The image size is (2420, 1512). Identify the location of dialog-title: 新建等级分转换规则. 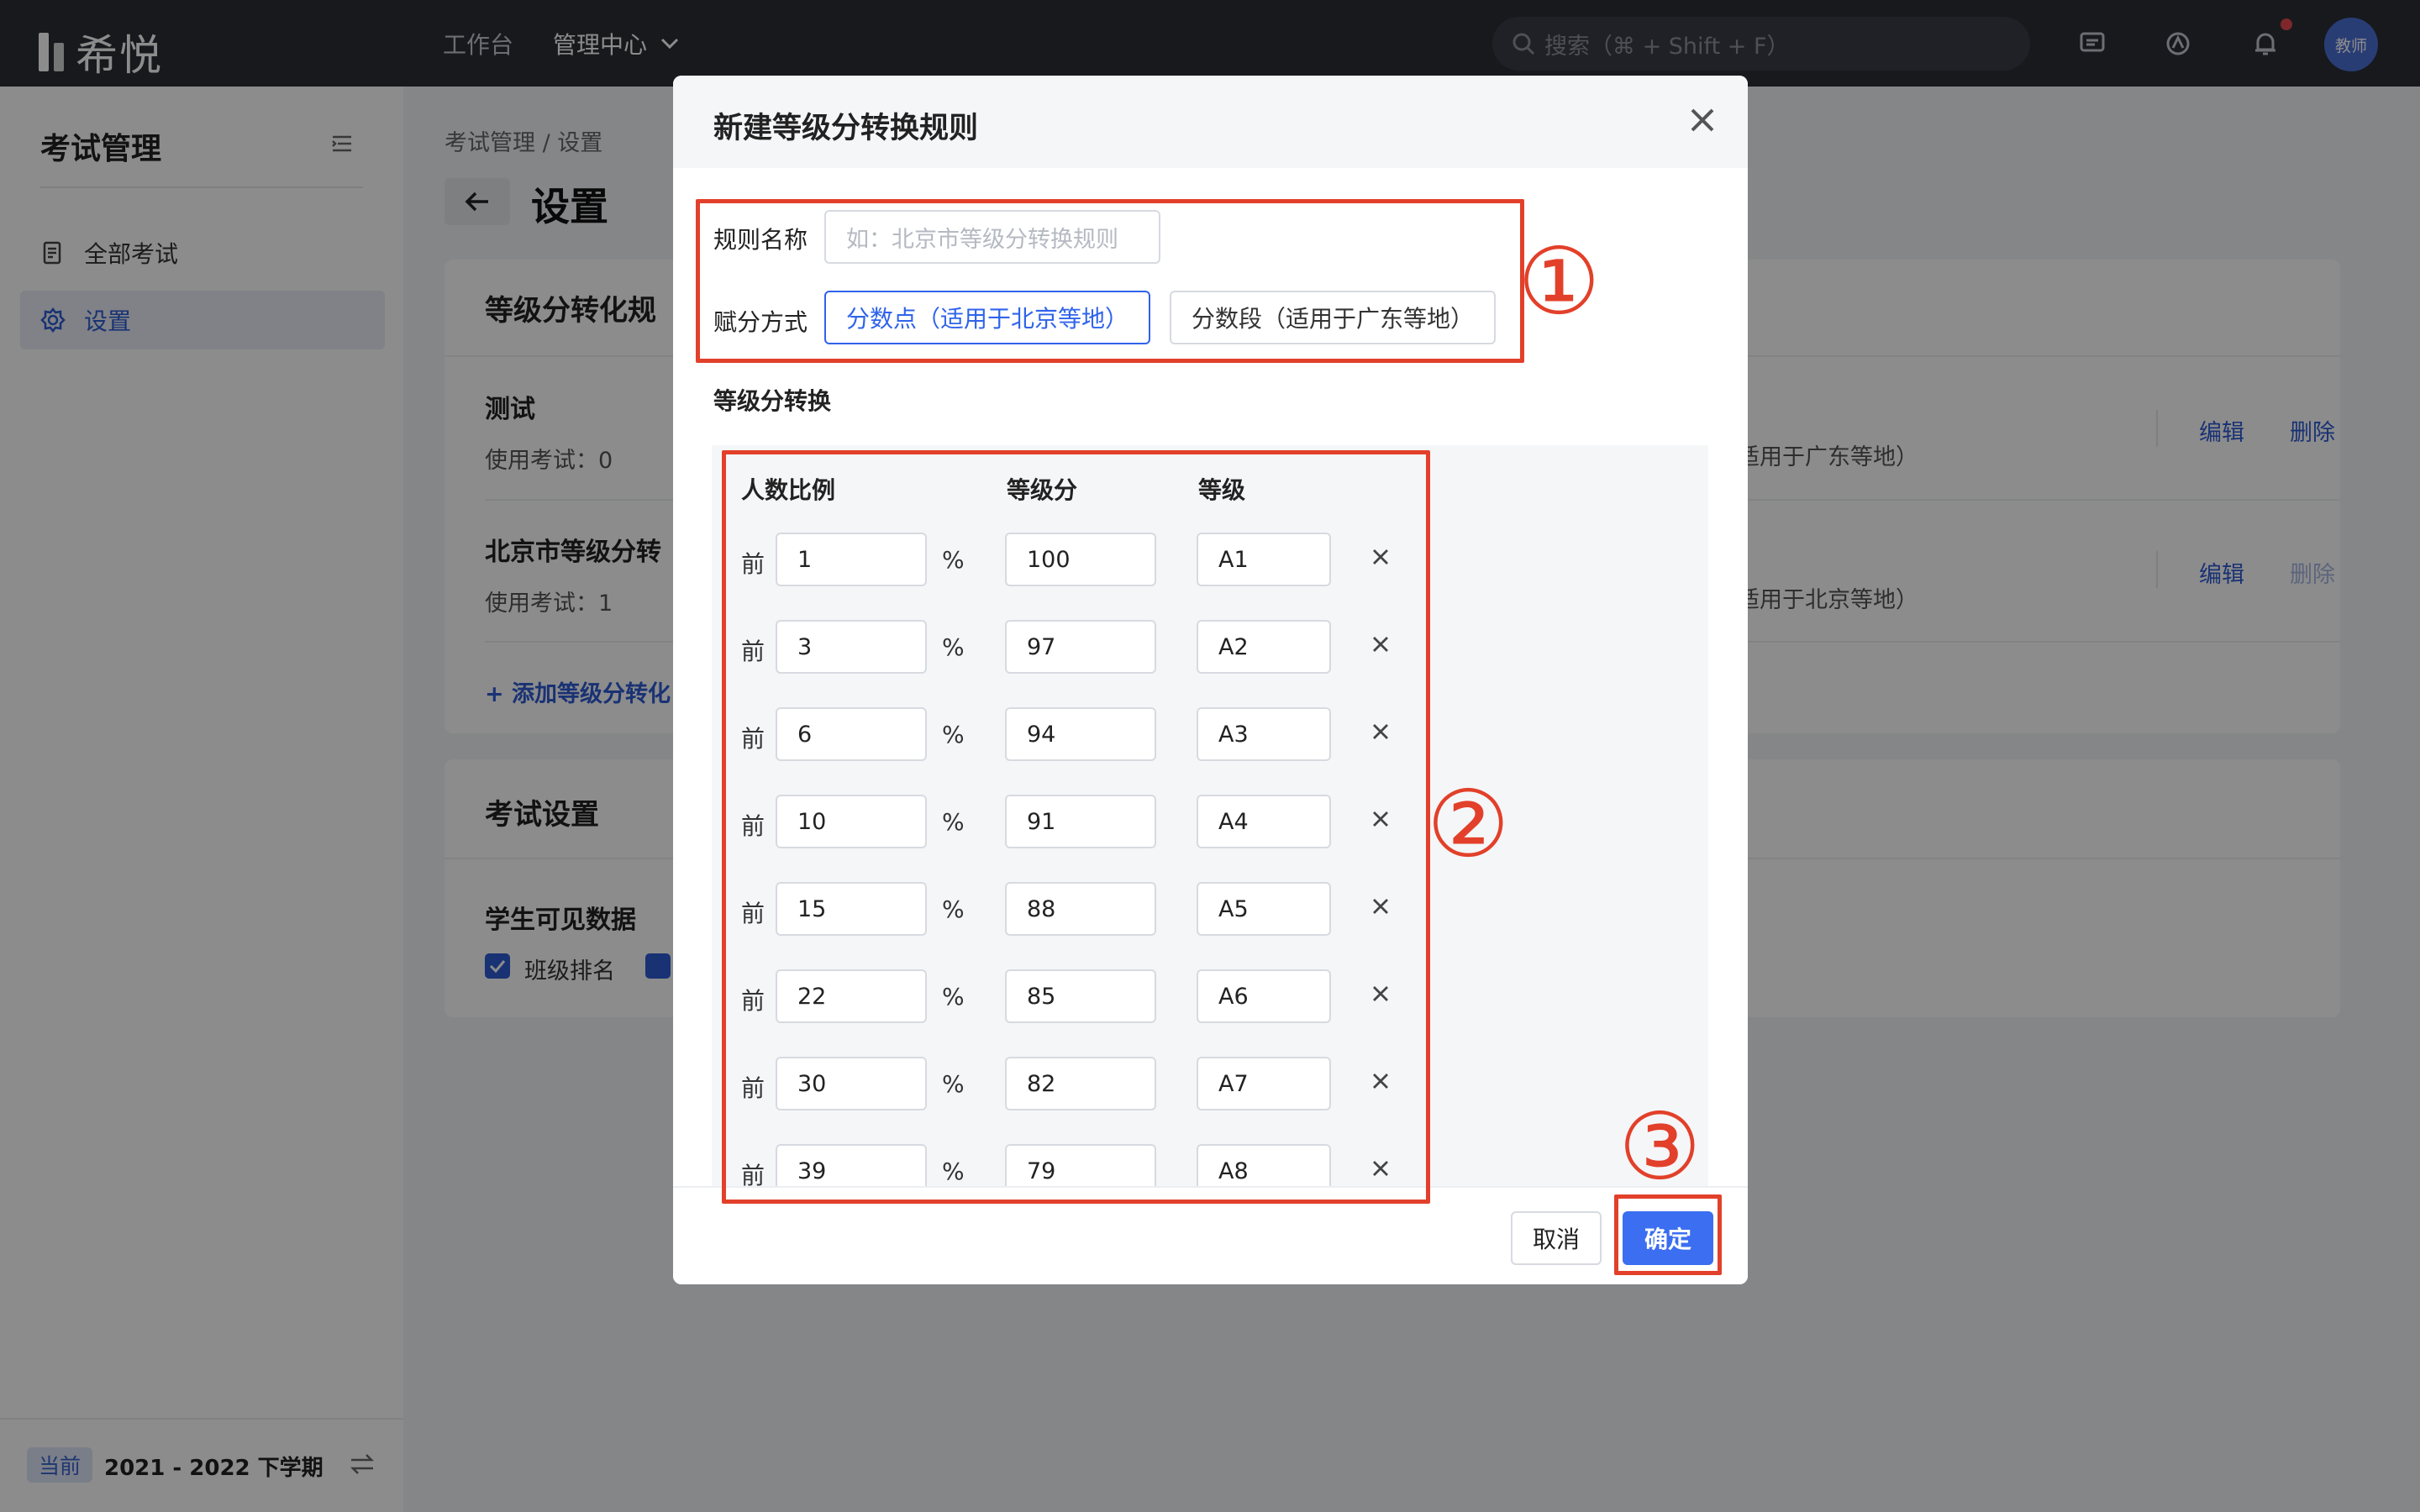
(846, 128).